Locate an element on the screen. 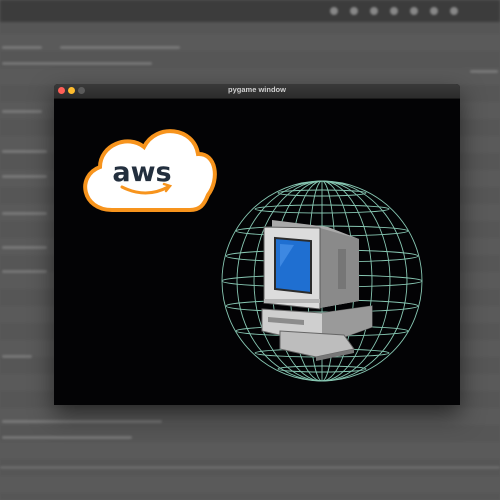 The width and height of the screenshot is (500, 500). window-titlebar: pygame window is located at coordinates (257, 91).